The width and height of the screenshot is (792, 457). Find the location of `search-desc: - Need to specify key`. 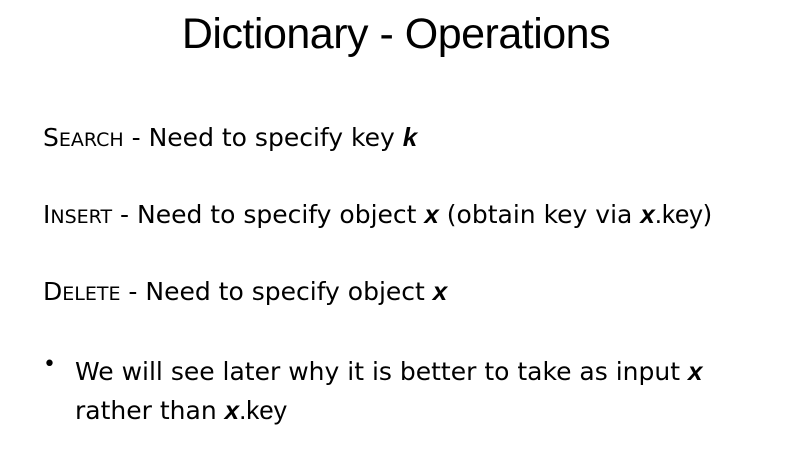

search-desc: - Need to specify key is located at coordinates (263, 137).